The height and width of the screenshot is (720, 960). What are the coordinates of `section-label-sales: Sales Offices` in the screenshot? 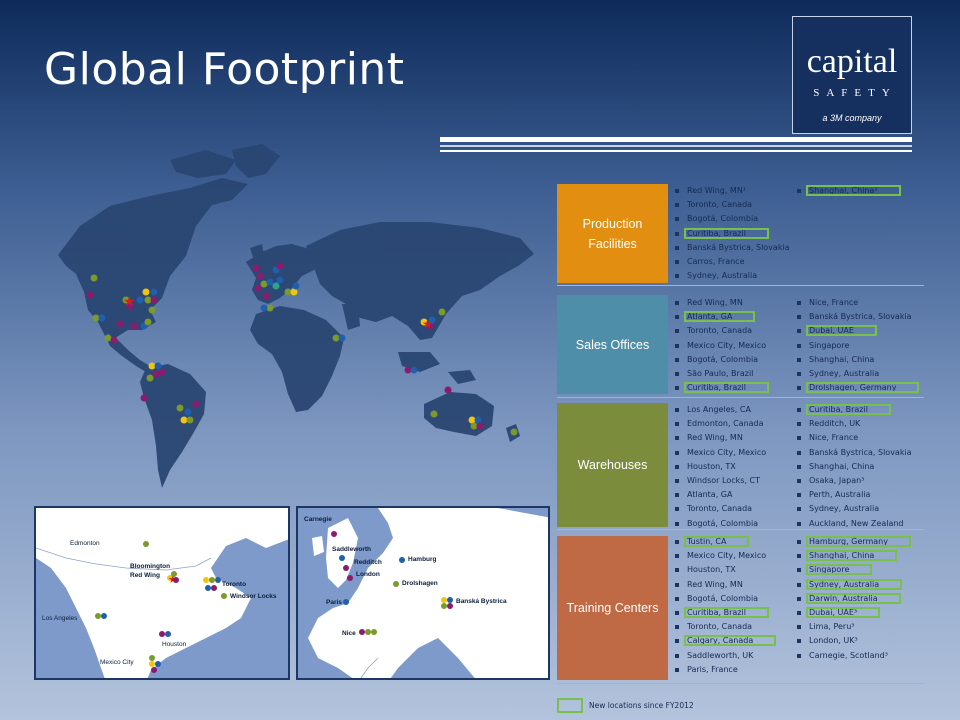 It's located at (612, 344).